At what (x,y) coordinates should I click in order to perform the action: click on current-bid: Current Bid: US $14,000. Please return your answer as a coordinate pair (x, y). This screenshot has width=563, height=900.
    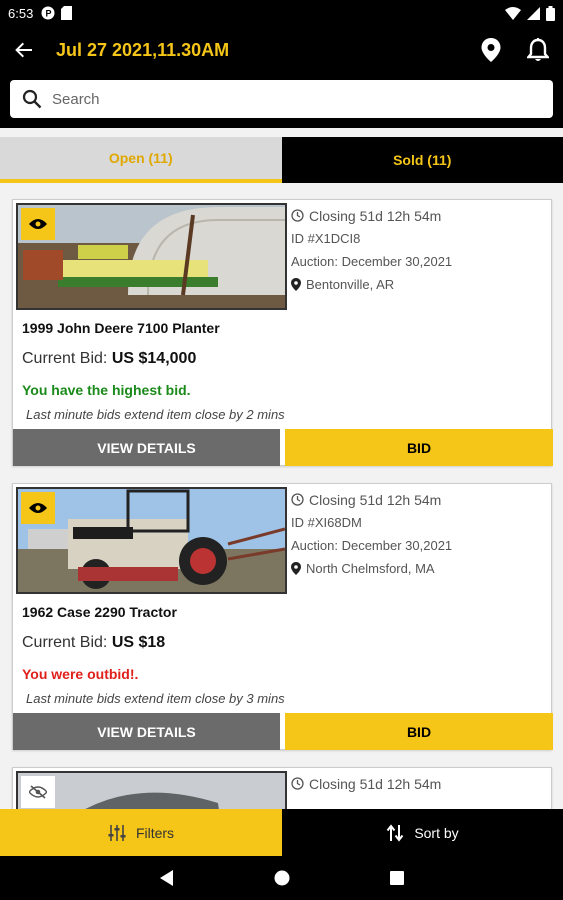
    Looking at the image, I should click on (109, 359).